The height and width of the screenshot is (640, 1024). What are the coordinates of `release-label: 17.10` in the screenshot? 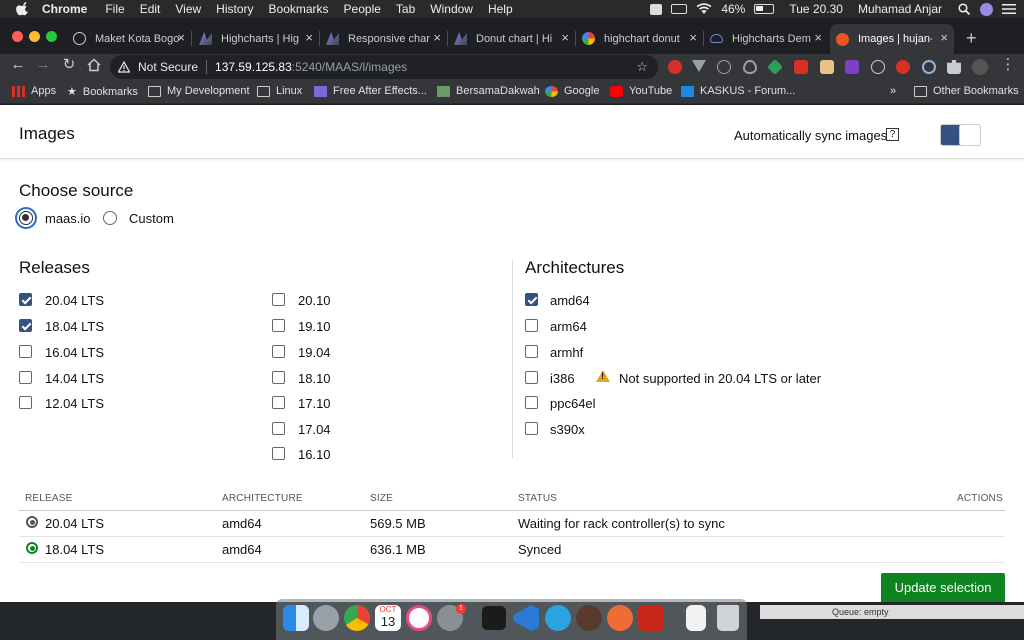 It's located at (314, 403).